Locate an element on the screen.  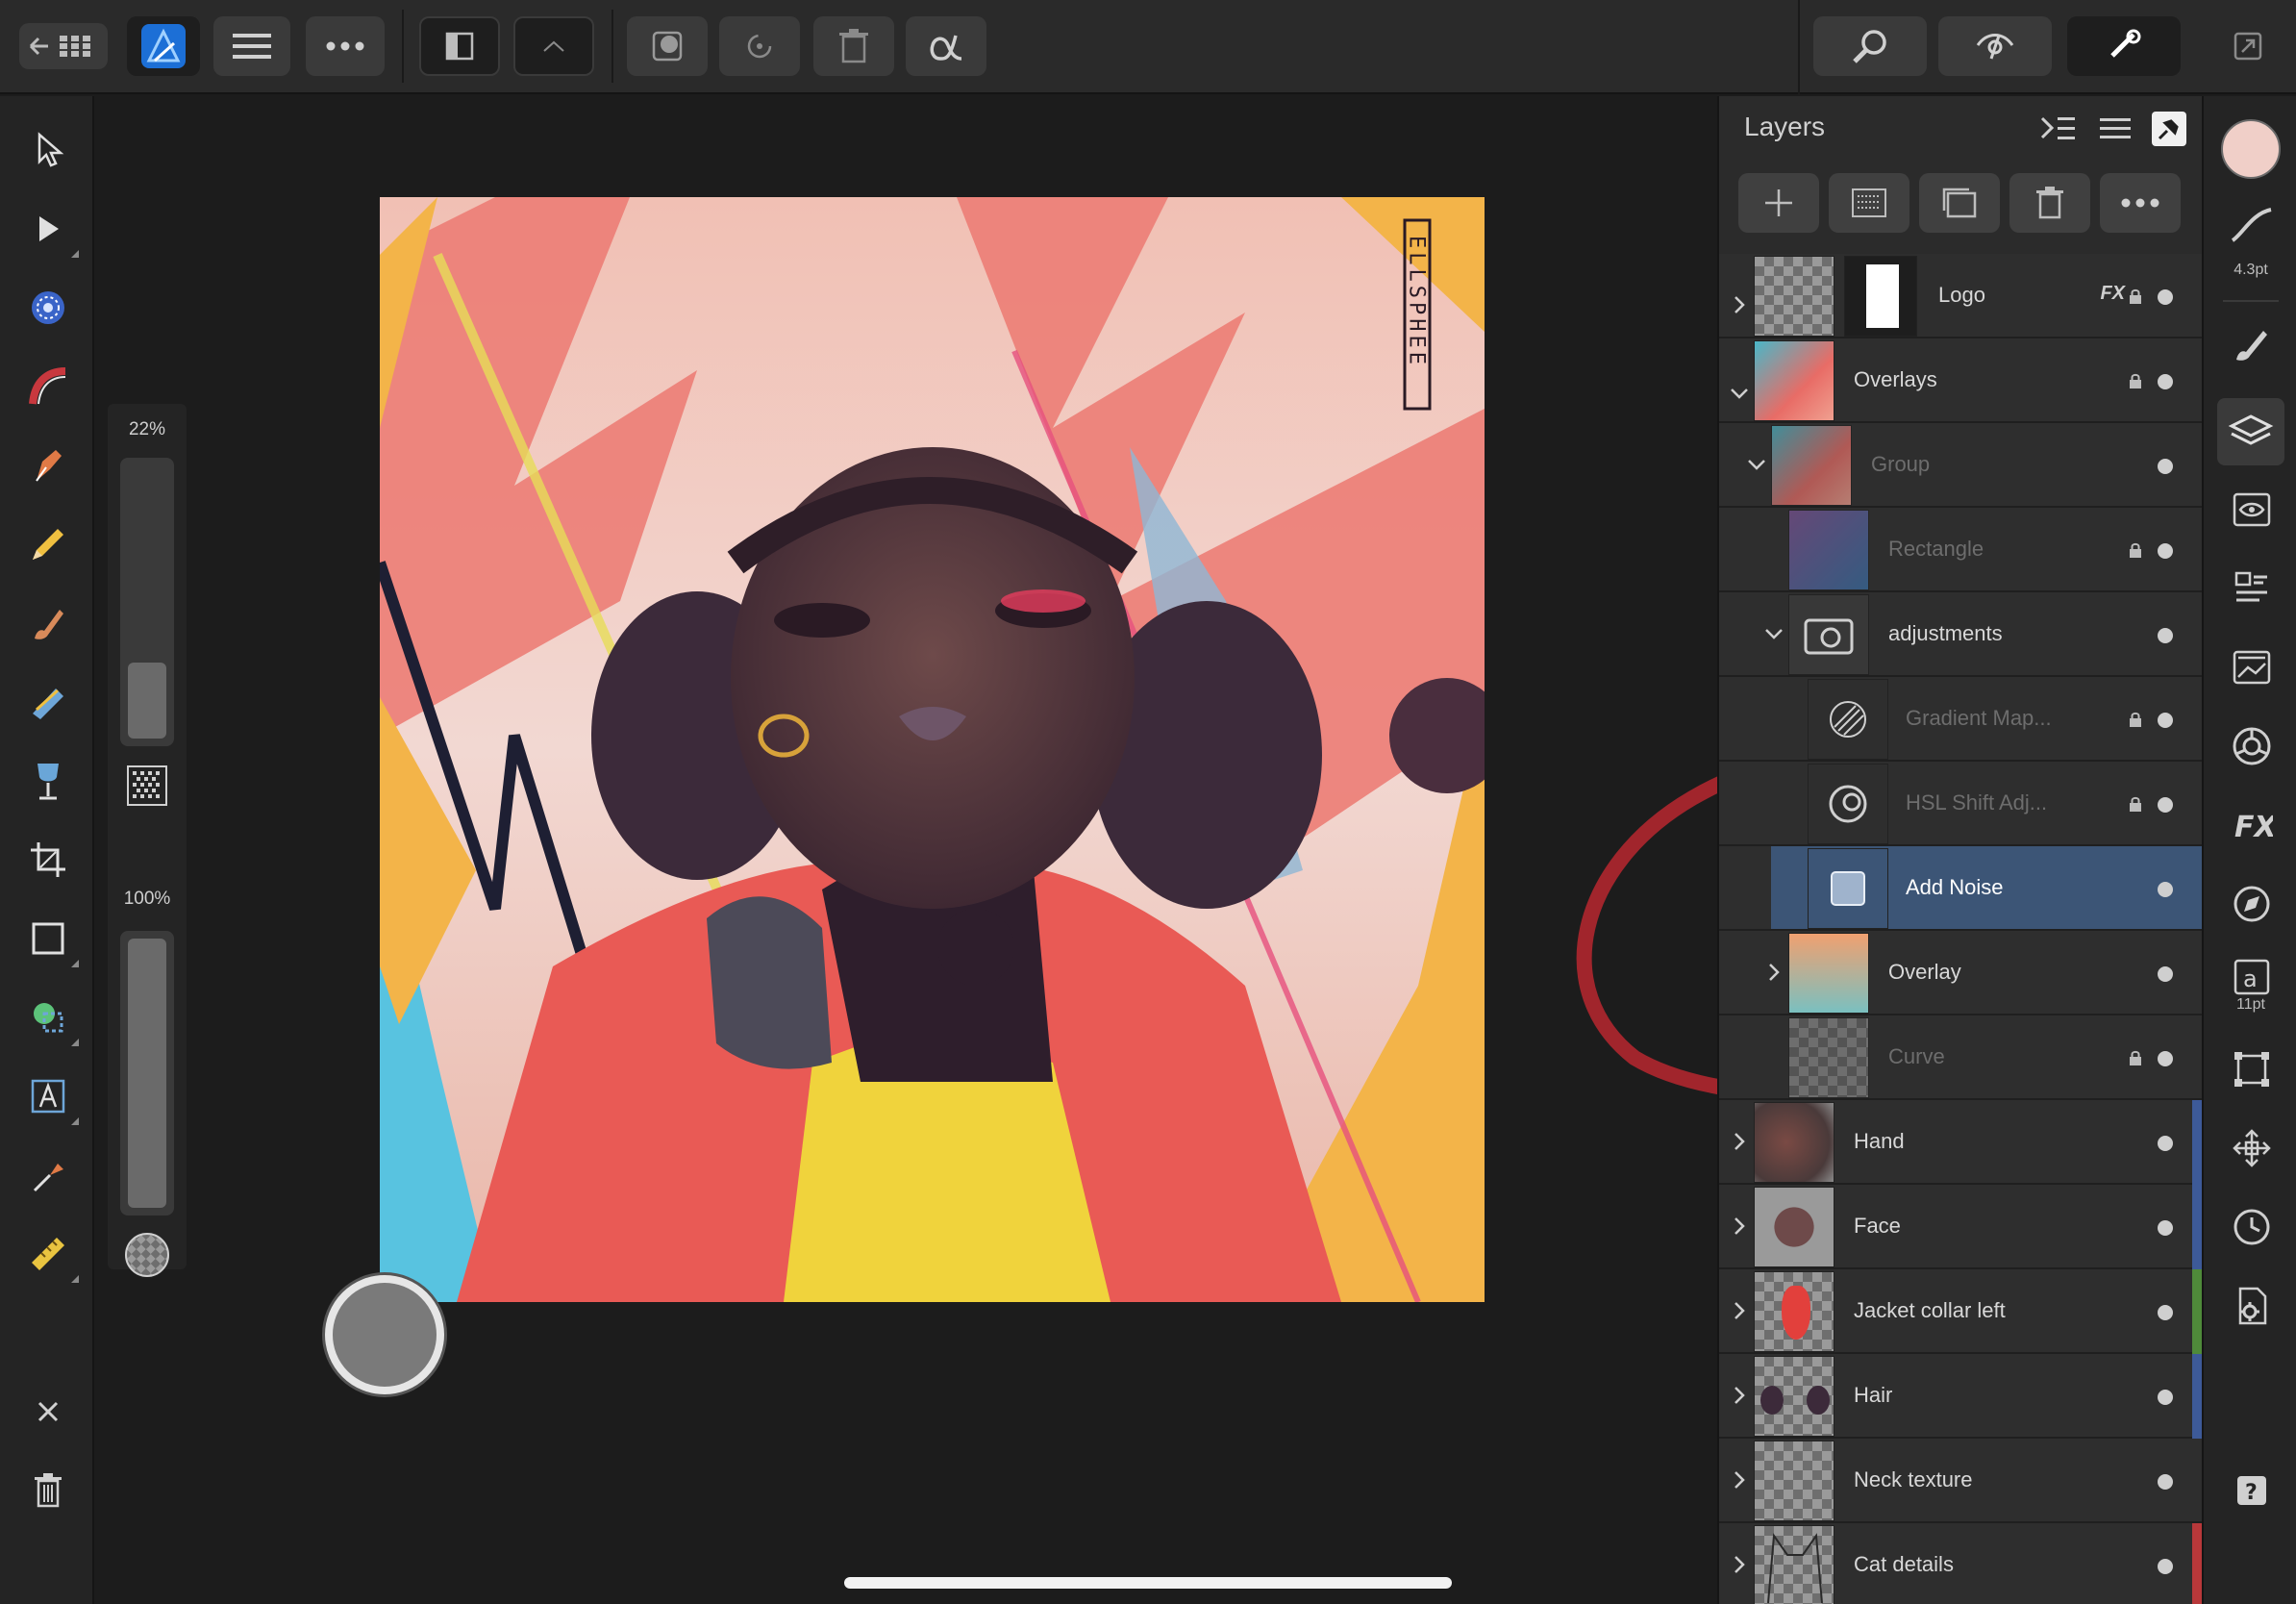
move-tool is located at coordinates (48, 150).